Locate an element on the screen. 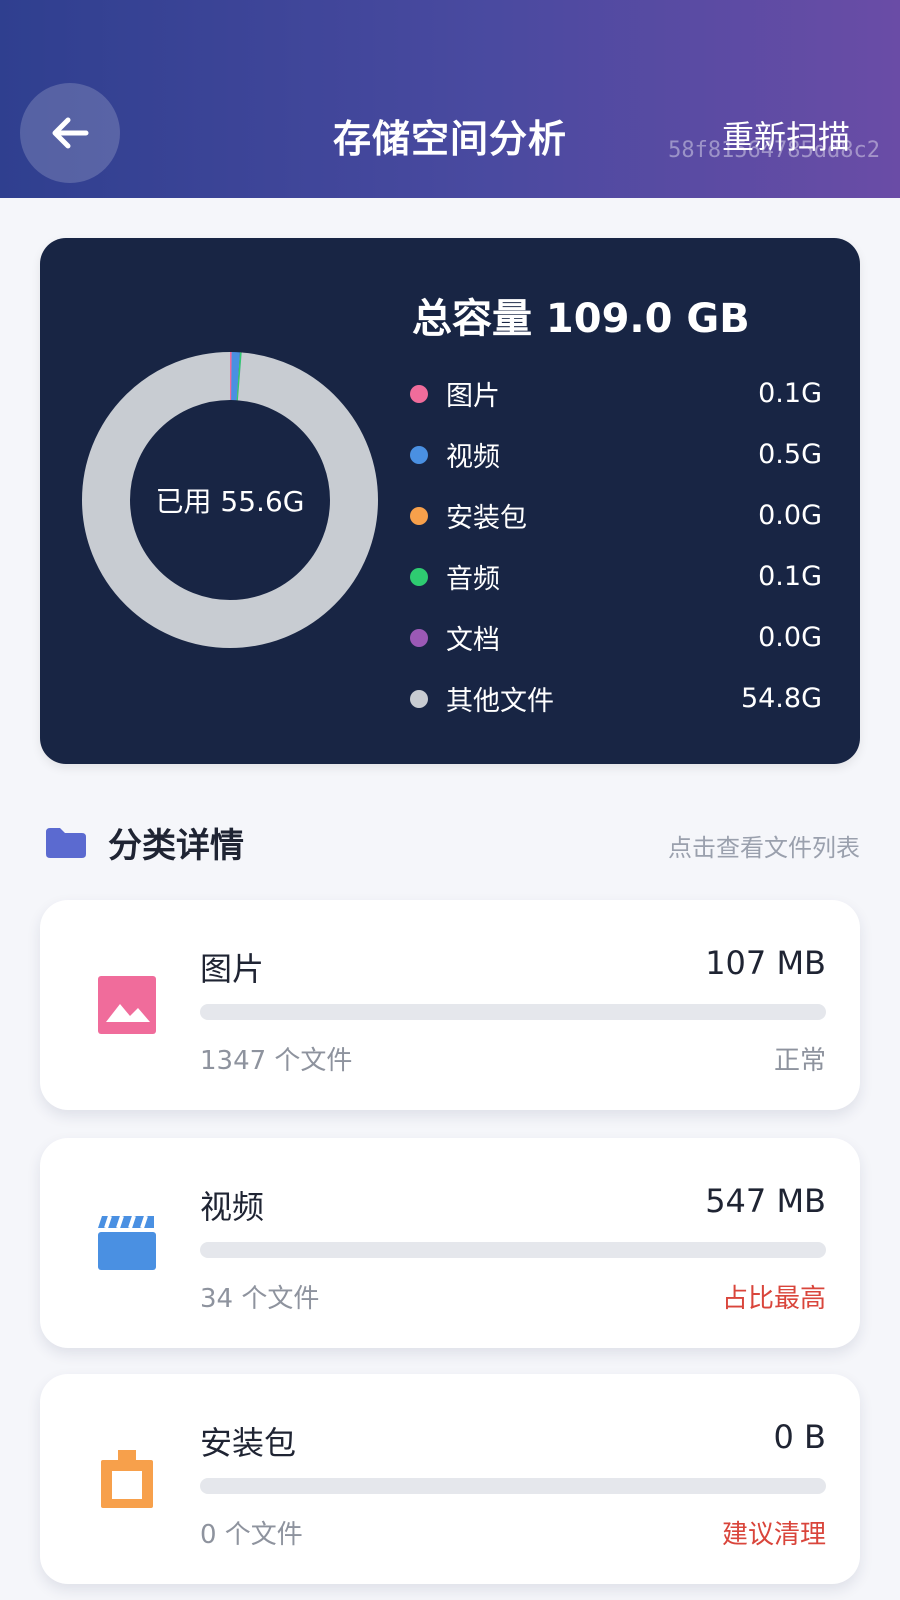 The height and width of the screenshot is (1600, 900). category-card-packages: 安装包 0 B 0 个文件 建议清理 is located at coordinates (450, 1479).